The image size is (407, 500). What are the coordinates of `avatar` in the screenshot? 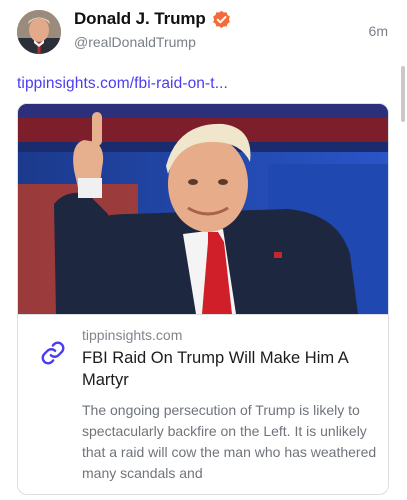 It's located at (39, 32).